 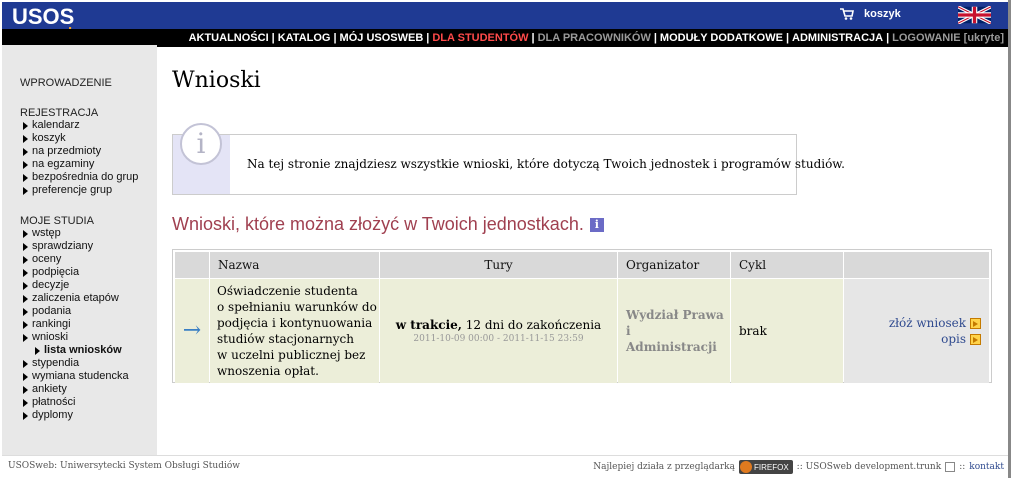 What do you see at coordinates (882, 14) in the screenshot?
I see `cart-label: koszyk` at bounding box center [882, 14].